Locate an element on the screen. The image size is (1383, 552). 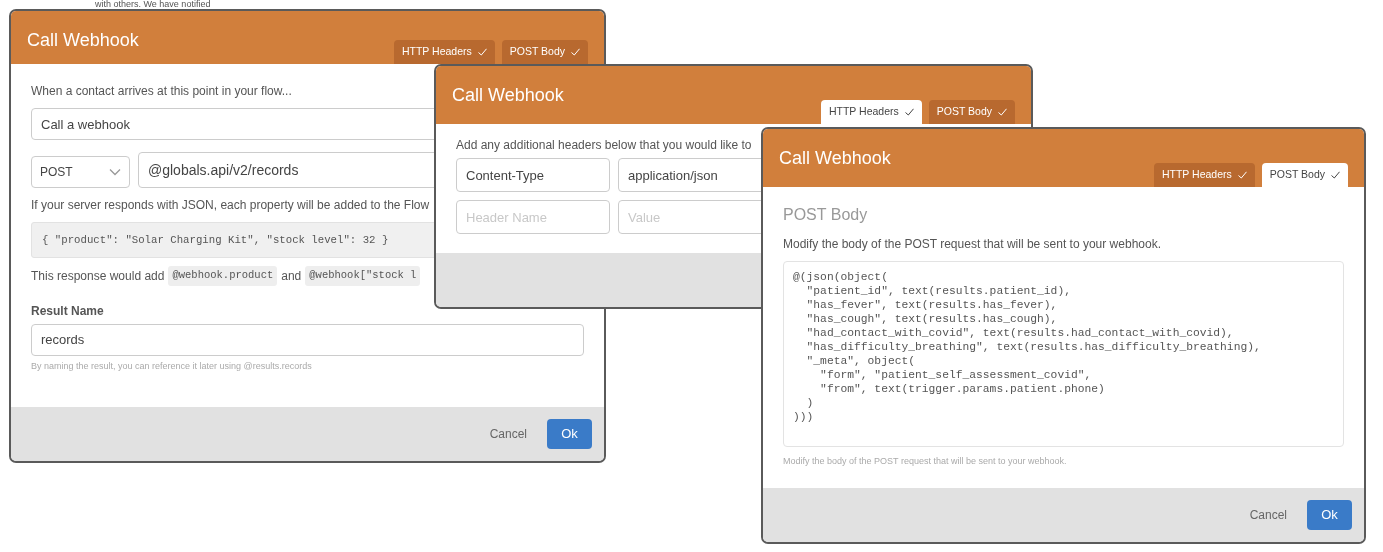
help-text: Modify the body of the POST request that will be sent to your webhook. is located at coordinates (925, 461).